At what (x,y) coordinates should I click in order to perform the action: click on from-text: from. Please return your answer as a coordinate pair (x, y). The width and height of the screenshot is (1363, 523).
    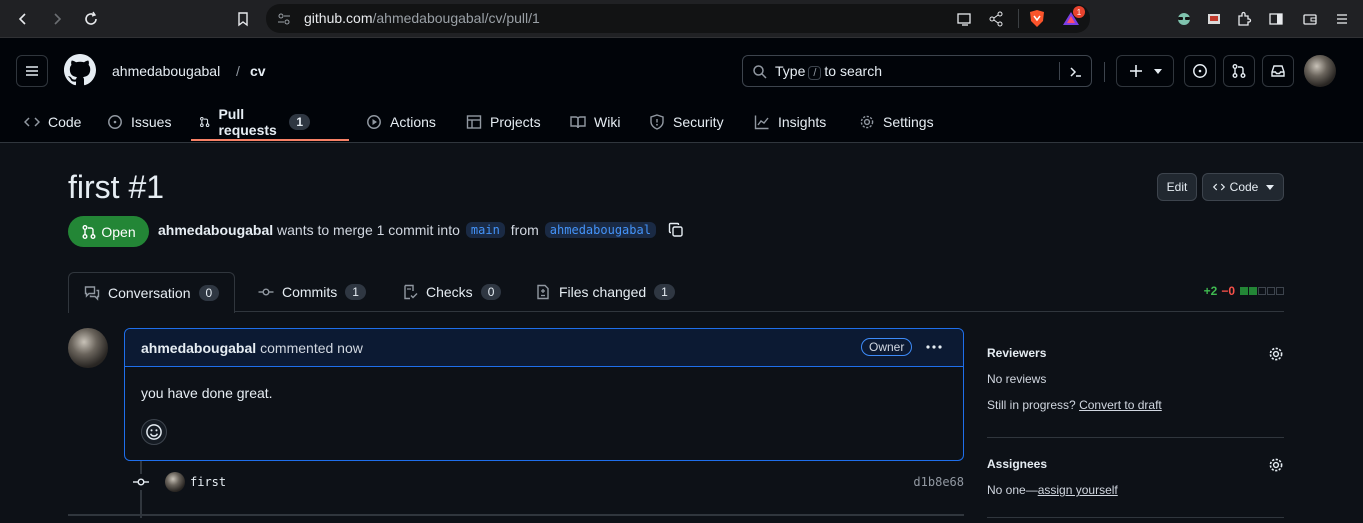
    Looking at the image, I should click on (524, 230).